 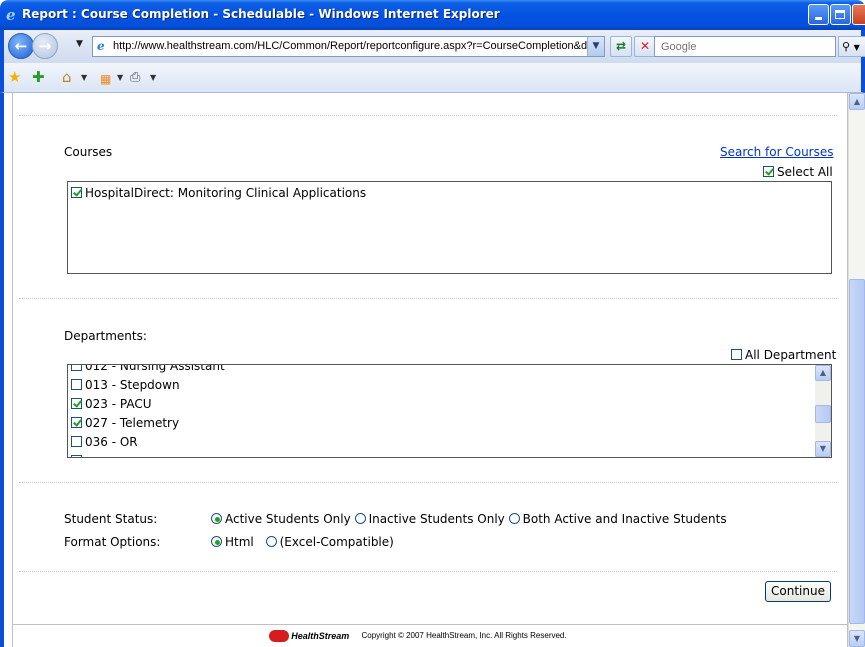 What do you see at coordinates (76, 192) in the screenshot?
I see `course-checkbox` at bounding box center [76, 192].